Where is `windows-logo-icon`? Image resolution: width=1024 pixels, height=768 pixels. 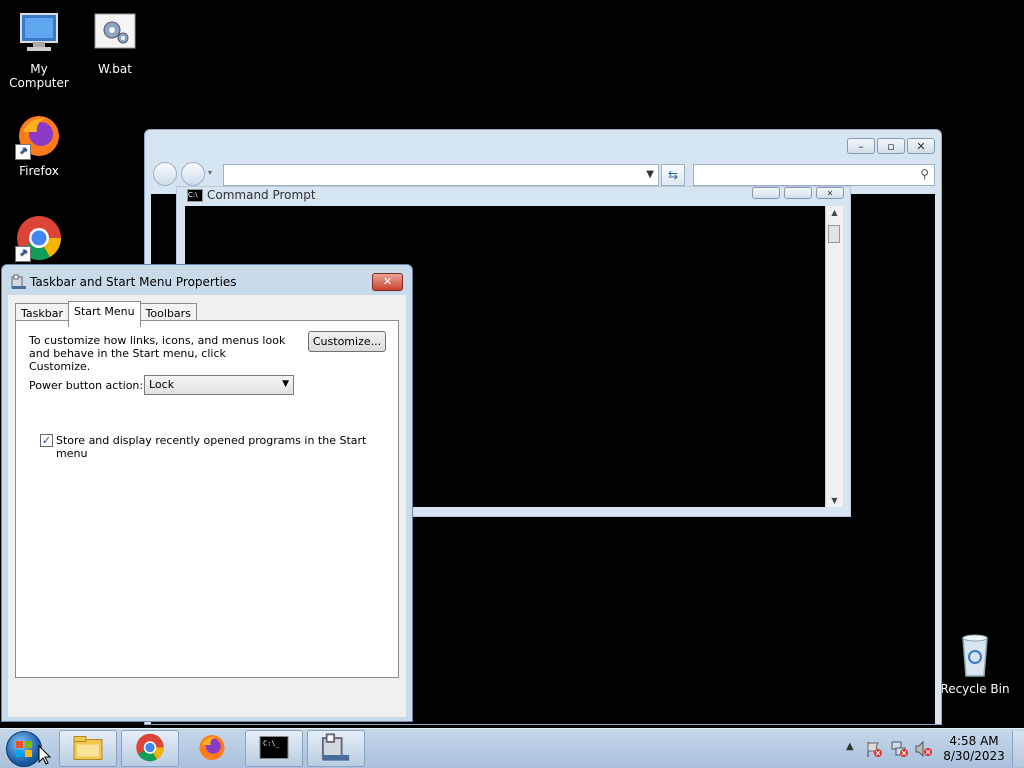
windows-logo-icon is located at coordinates (24, 749).